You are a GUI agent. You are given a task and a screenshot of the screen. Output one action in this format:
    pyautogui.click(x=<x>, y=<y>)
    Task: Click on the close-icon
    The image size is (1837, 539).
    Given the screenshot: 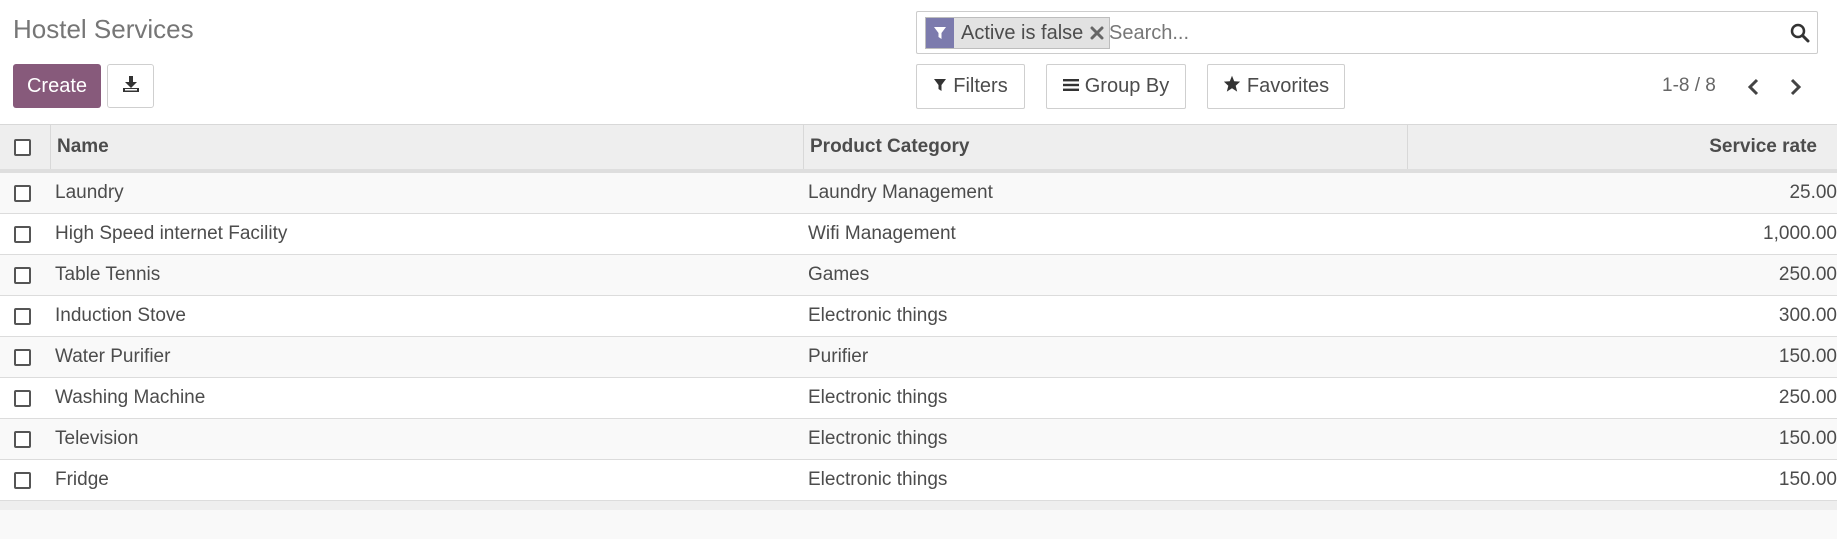 What is the action you would take?
    pyautogui.click(x=1098, y=33)
    